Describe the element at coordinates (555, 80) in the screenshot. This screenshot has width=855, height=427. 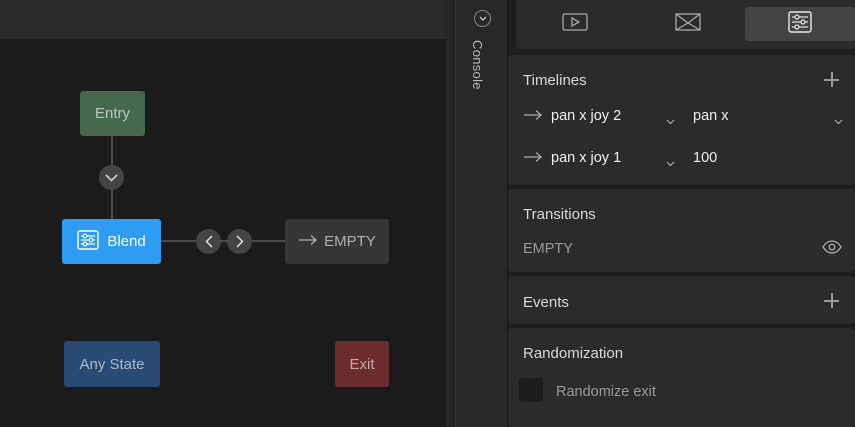
I see `timelines-title: Timelines` at that location.